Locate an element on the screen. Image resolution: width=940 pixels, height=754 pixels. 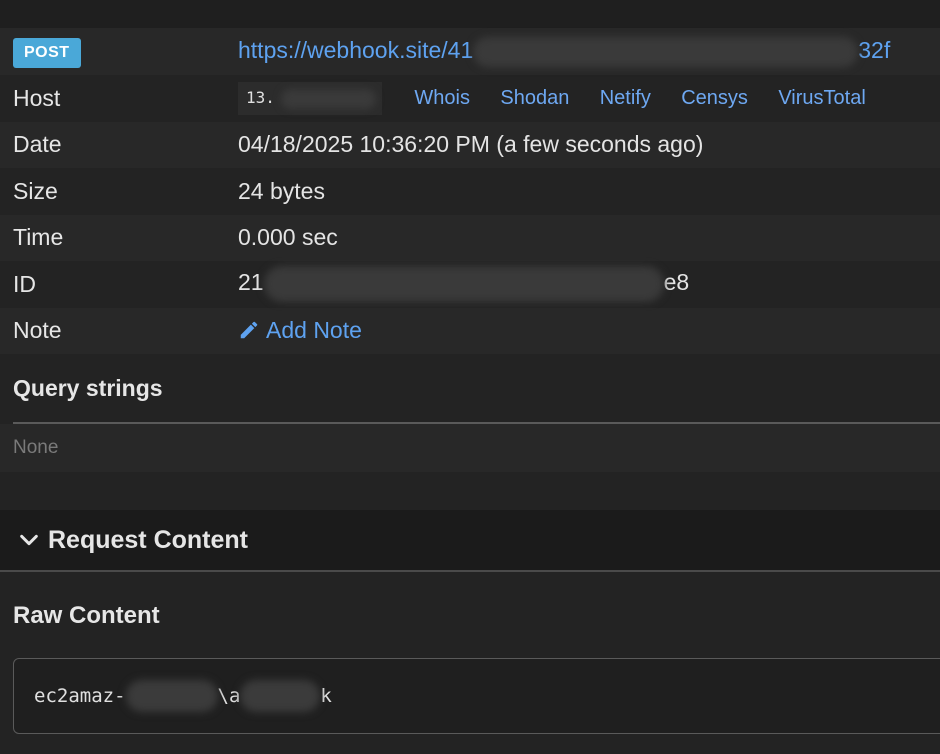
netify-link: Netify is located at coordinates (625, 98).